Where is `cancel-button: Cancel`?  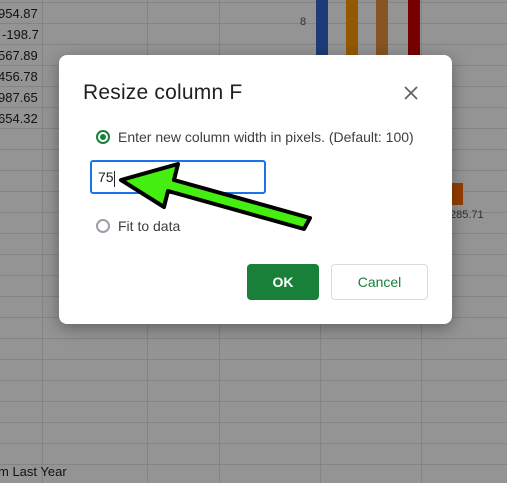
cancel-button: Cancel is located at coordinates (379, 282).